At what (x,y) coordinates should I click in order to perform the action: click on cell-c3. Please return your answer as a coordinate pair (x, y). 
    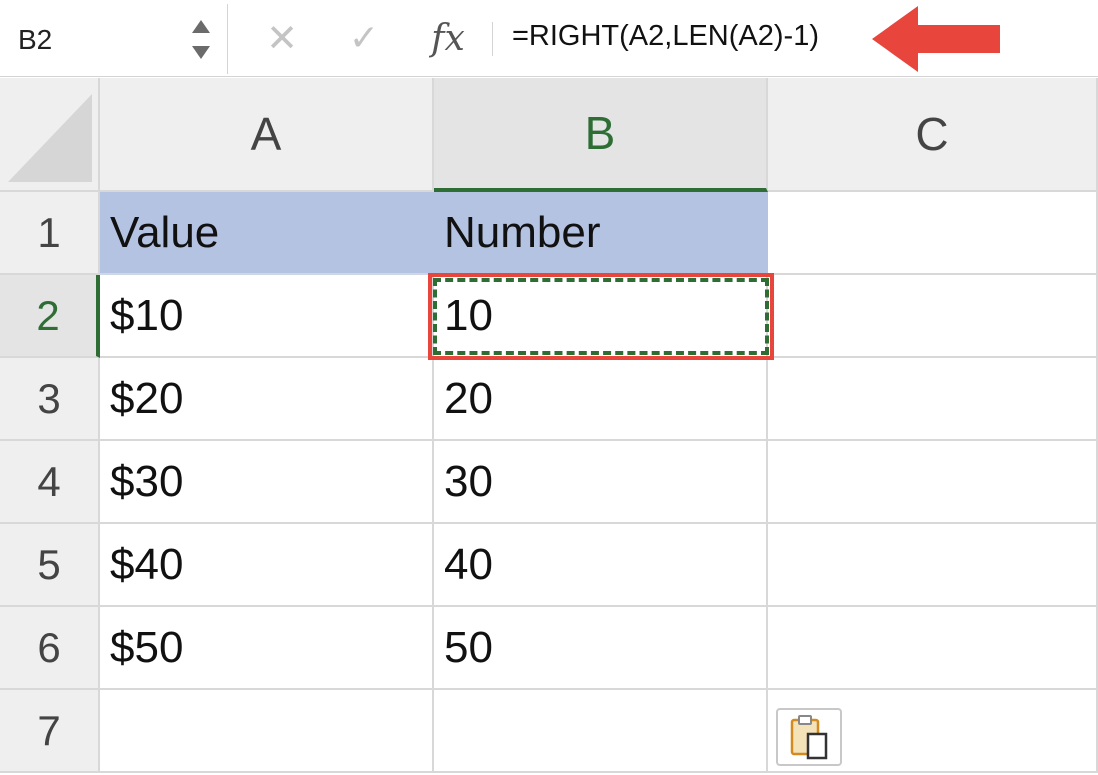
    Looking at the image, I should click on (933, 399).